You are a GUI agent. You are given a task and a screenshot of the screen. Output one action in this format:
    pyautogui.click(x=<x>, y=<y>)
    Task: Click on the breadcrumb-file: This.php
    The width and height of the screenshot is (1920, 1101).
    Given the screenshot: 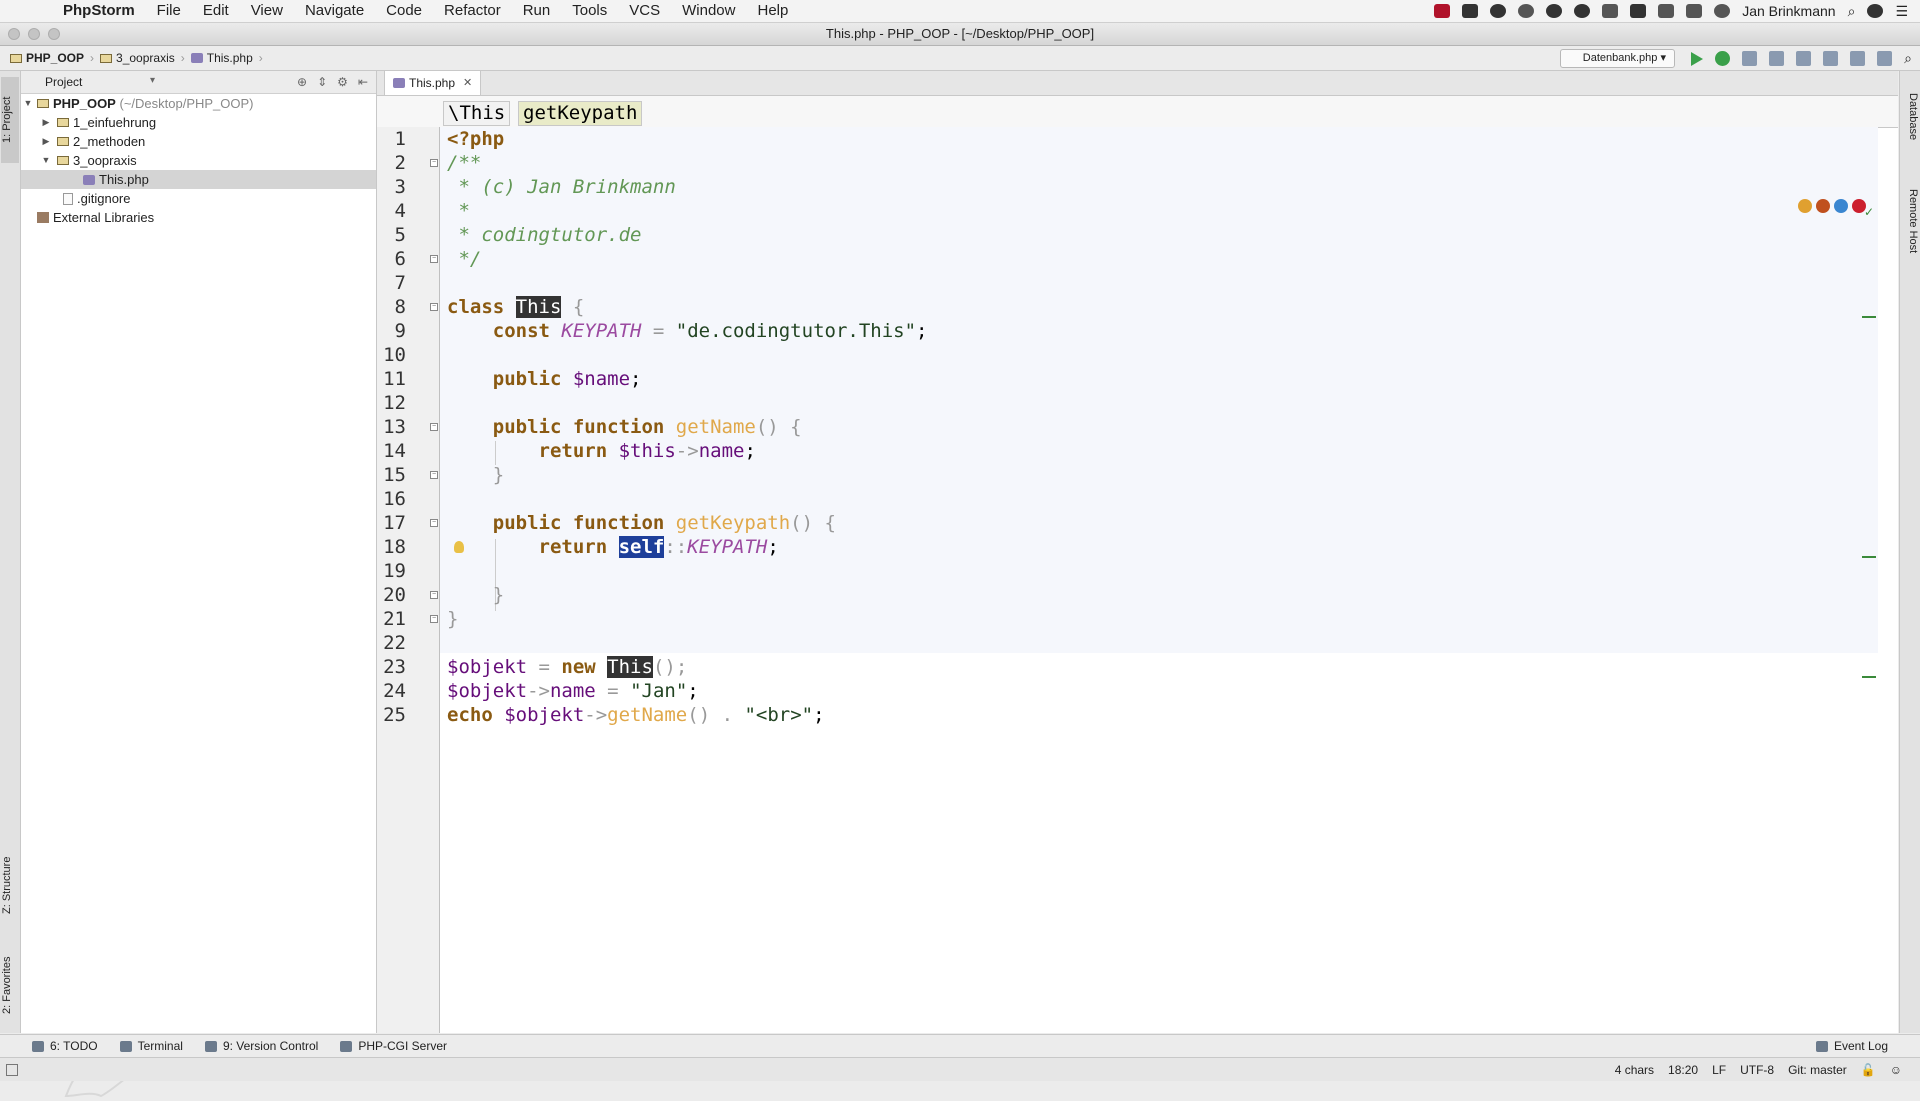 What is the action you would take?
    pyautogui.click(x=230, y=58)
    